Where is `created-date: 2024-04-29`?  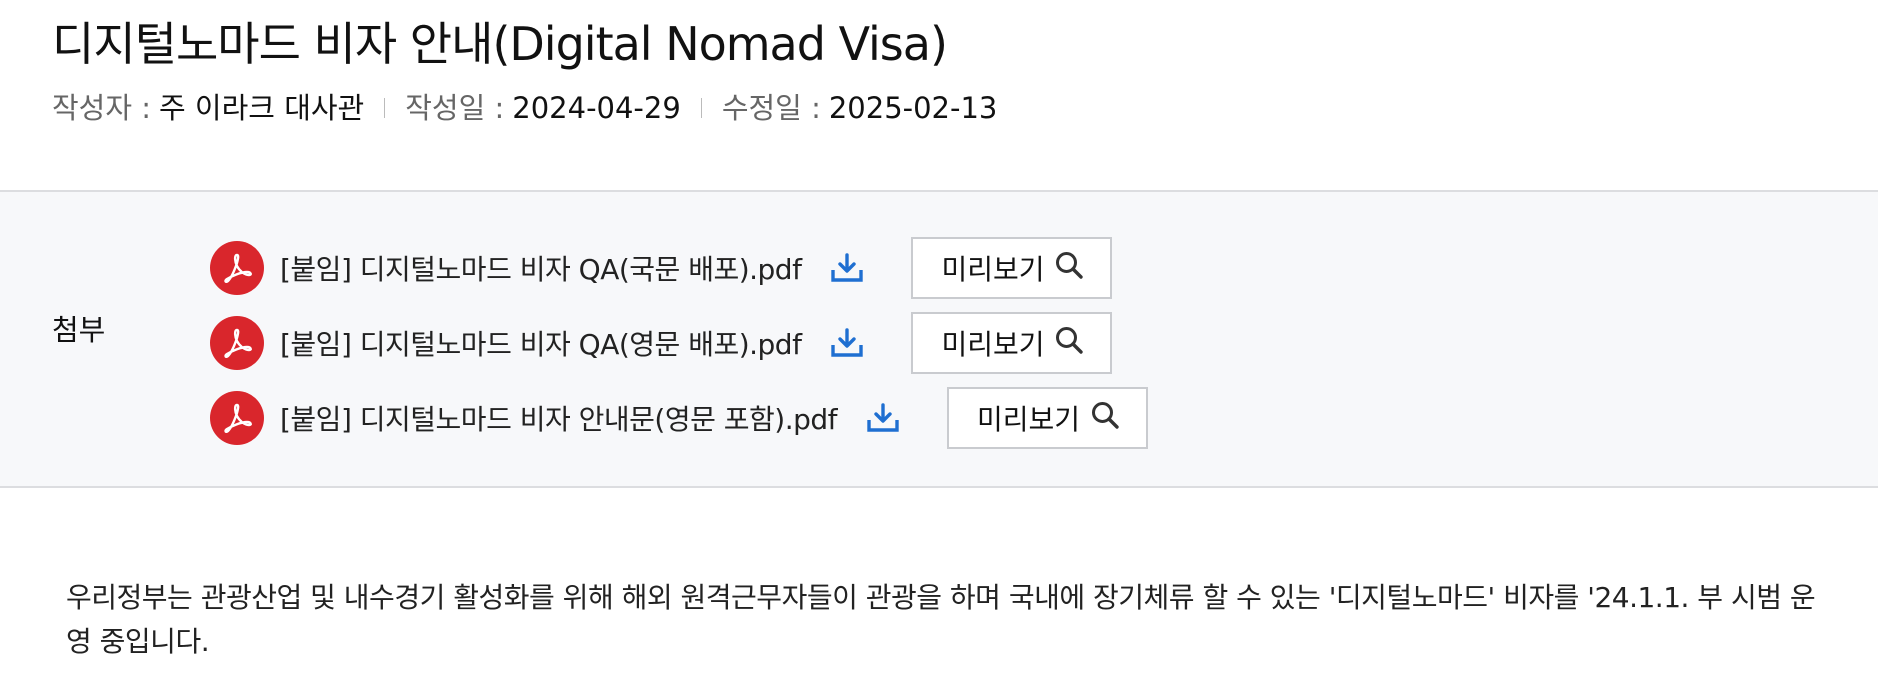 created-date: 2024-04-29 is located at coordinates (596, 108).